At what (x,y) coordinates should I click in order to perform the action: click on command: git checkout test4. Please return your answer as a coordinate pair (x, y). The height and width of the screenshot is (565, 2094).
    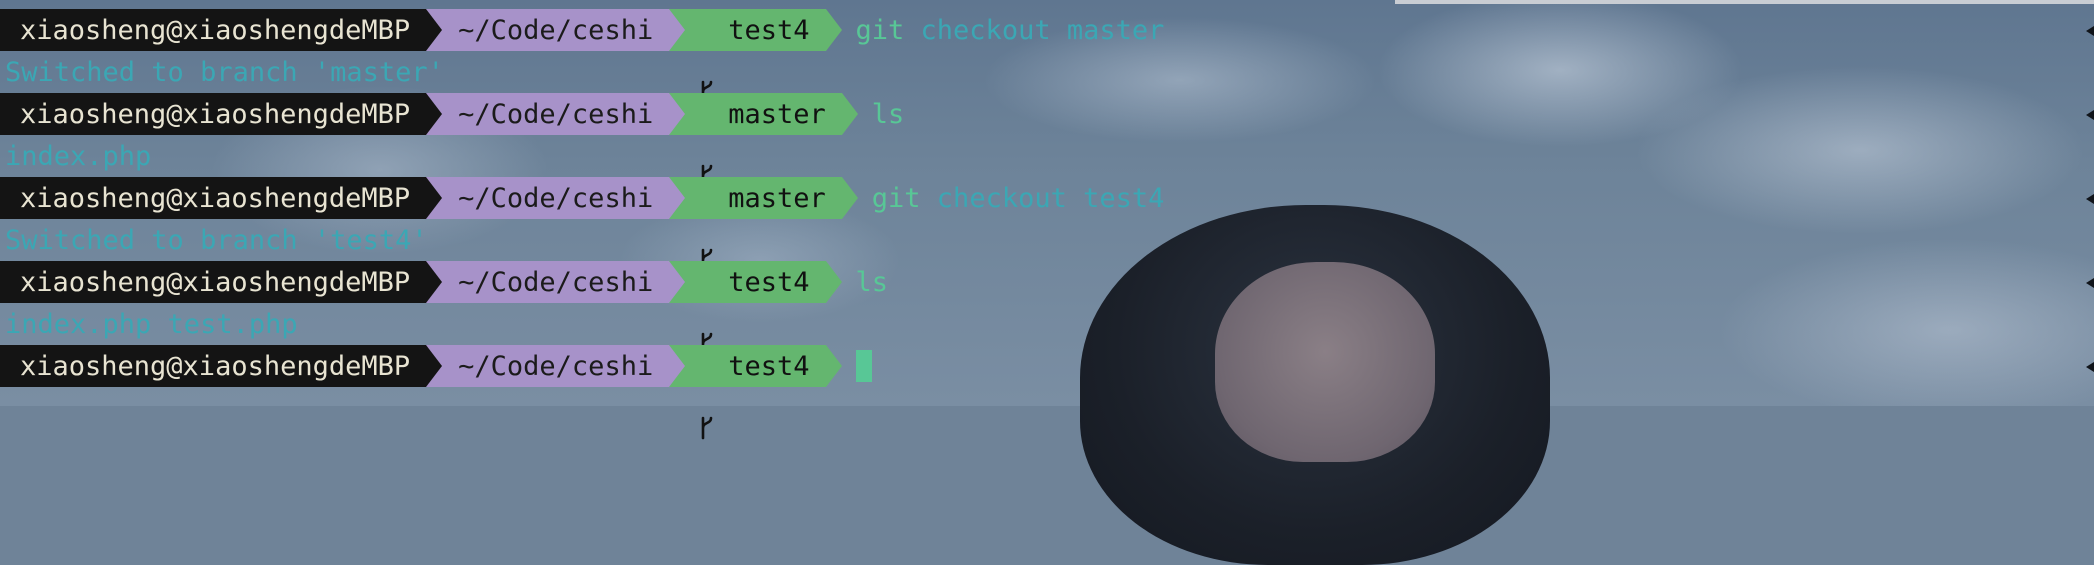
    Looking at the image, I should click on (1018, 198).